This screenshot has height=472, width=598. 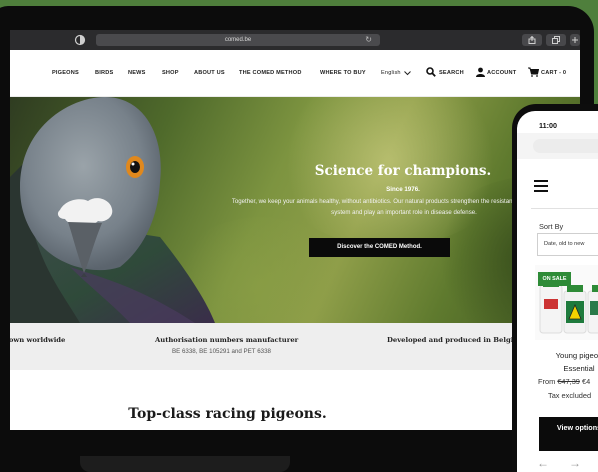 I want to click on chevron-down-icon, so click(x=407, y=73).